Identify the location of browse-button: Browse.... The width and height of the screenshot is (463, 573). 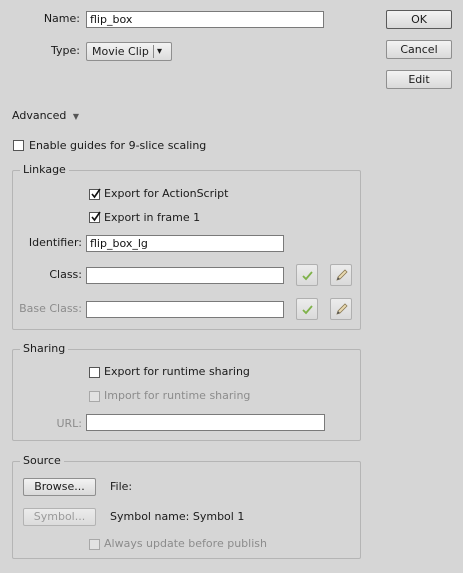
(59, 487).